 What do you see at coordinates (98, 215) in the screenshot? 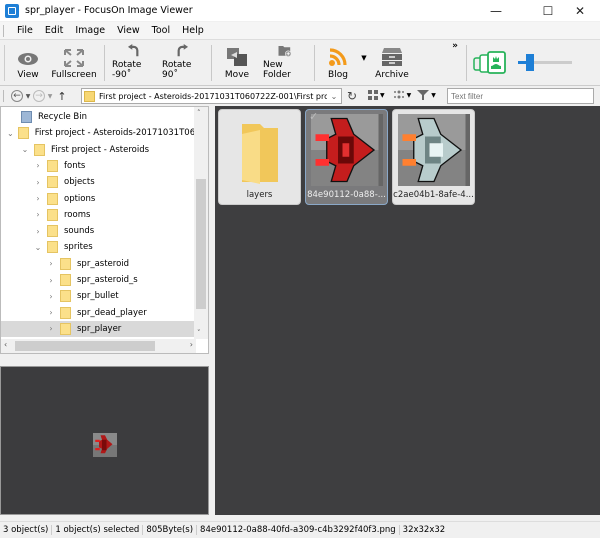
I see `tree-item: › rooms` at bounding box center [98, 215].